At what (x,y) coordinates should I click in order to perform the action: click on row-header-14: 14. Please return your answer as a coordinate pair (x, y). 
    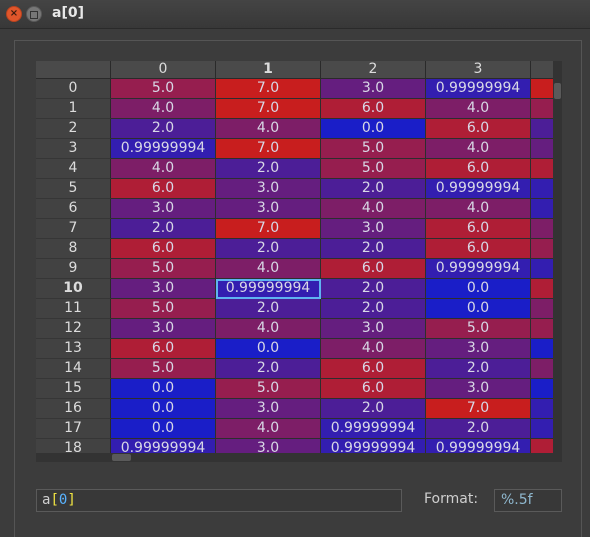
    Looking at the image, I should click on (73, 369).